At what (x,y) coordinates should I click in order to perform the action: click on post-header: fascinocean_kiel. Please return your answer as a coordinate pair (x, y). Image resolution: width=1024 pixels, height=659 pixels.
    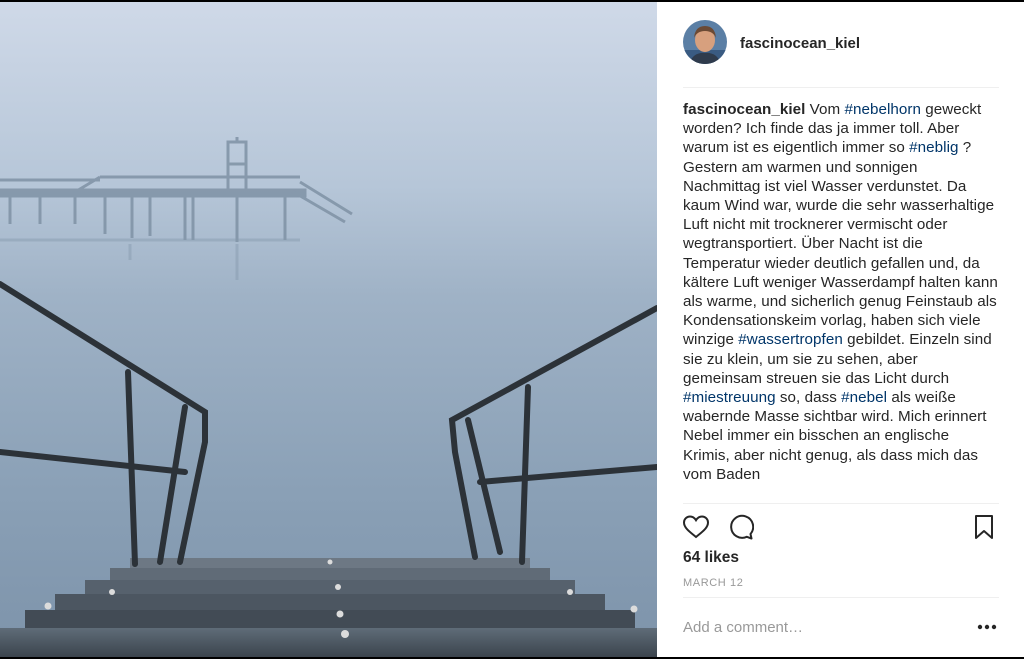
    Looking at the image, I should click on (841, 45).